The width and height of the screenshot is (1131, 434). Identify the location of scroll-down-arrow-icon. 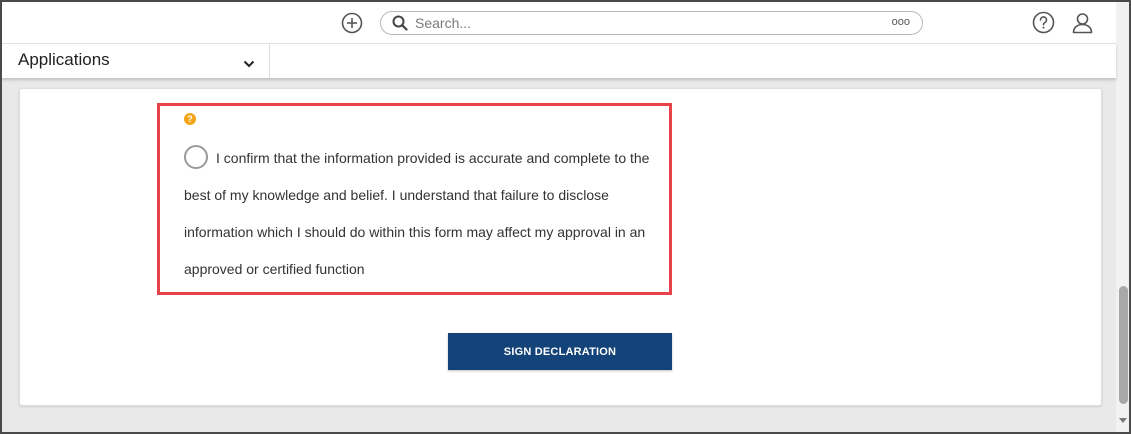
(1123, 420).